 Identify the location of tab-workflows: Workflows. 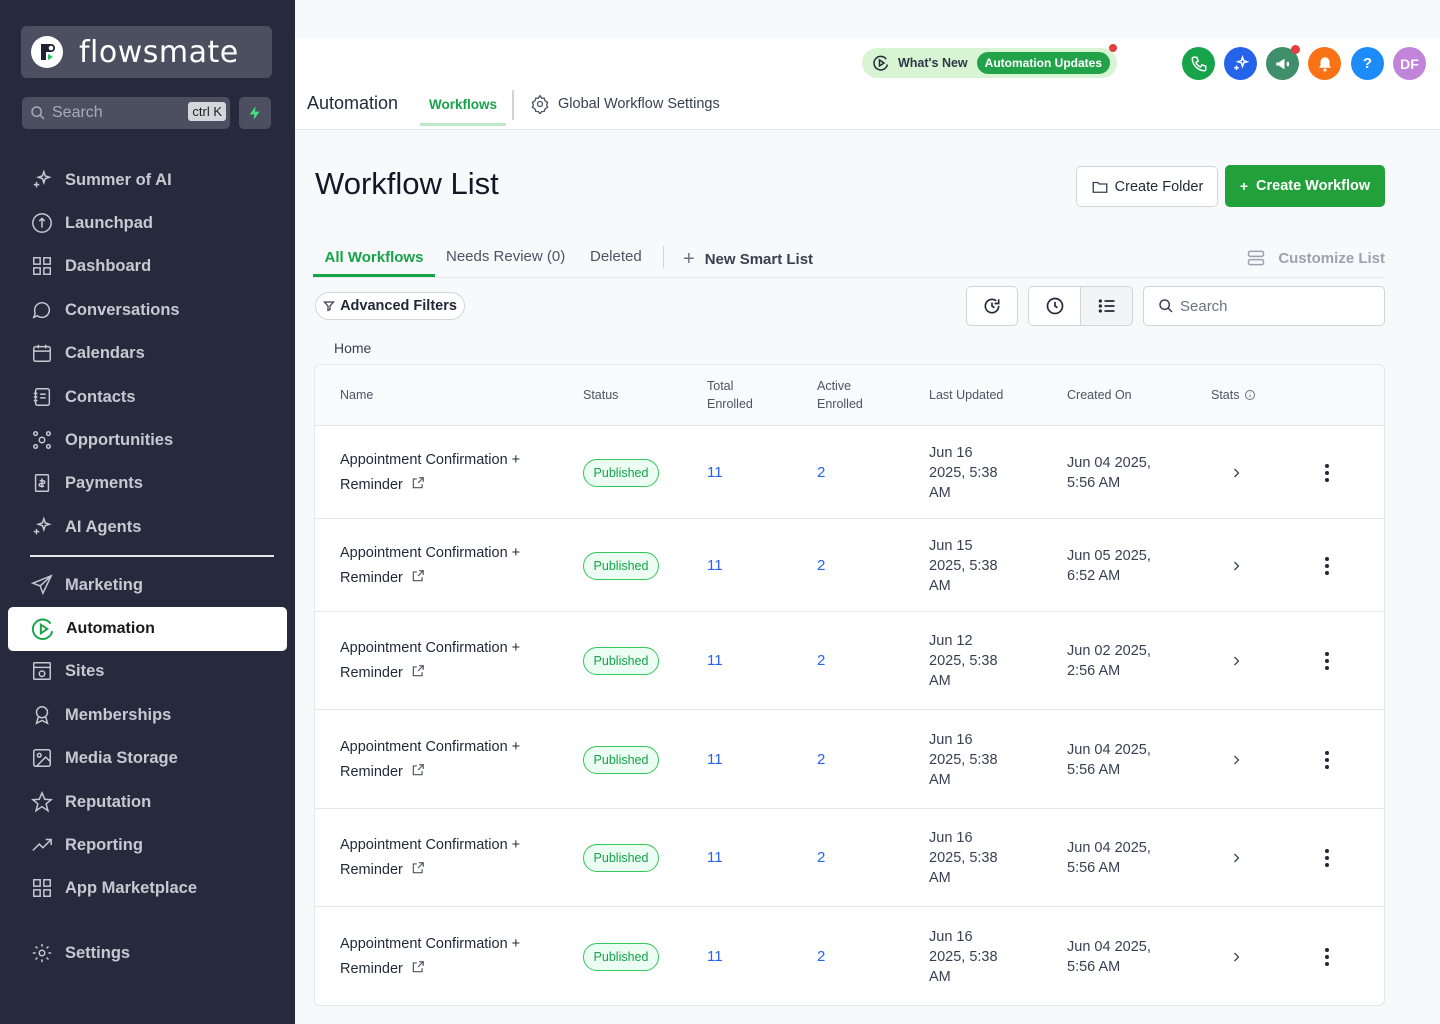
(463, 106).